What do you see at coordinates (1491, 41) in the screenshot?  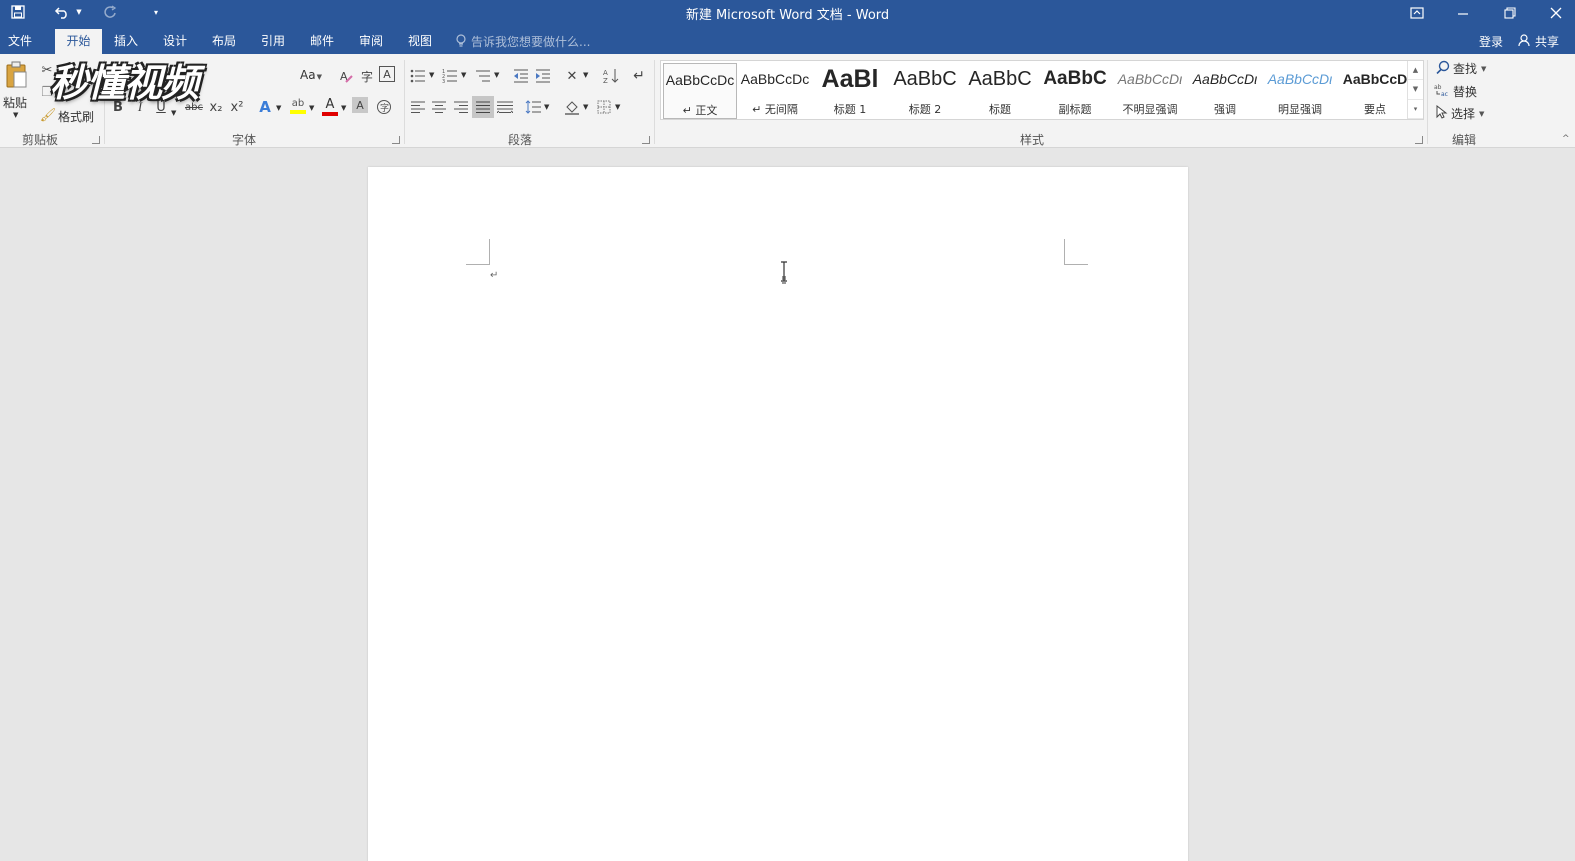 I see `sign-in-link: 登录` at bounding box center [1491, 41].